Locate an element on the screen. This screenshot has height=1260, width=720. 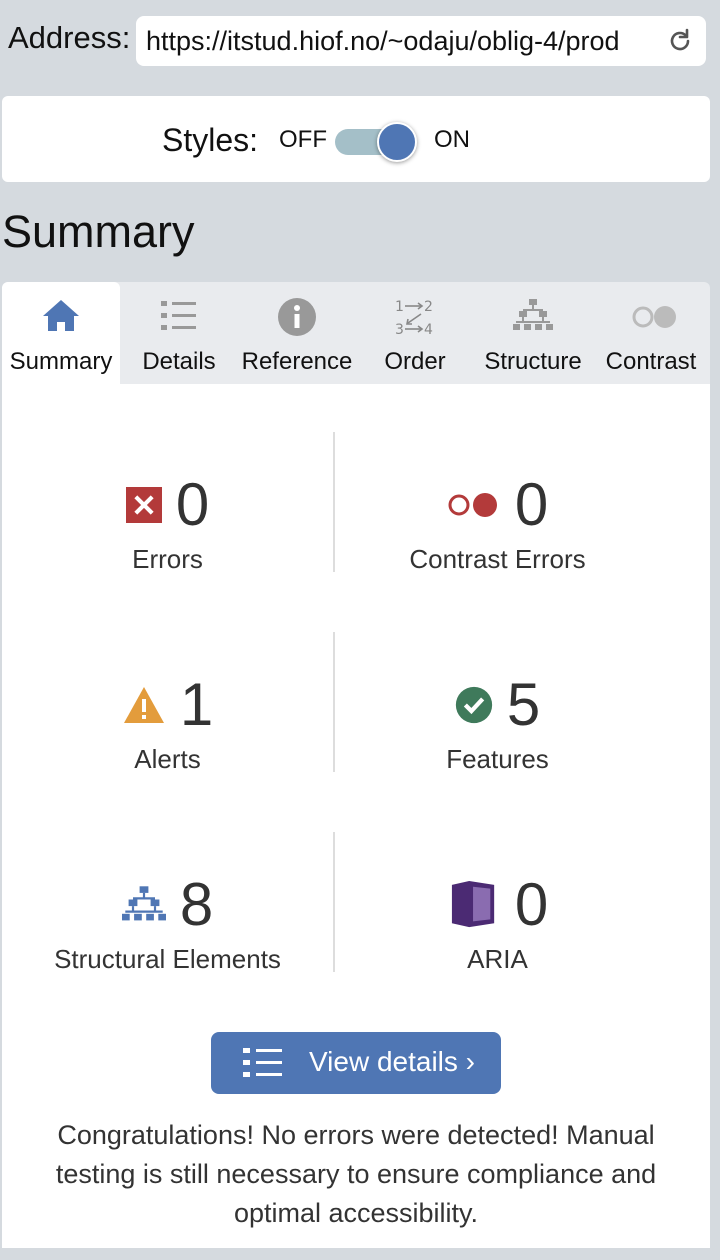
stat-features: 5 Features is located at coordinates (497, 703).